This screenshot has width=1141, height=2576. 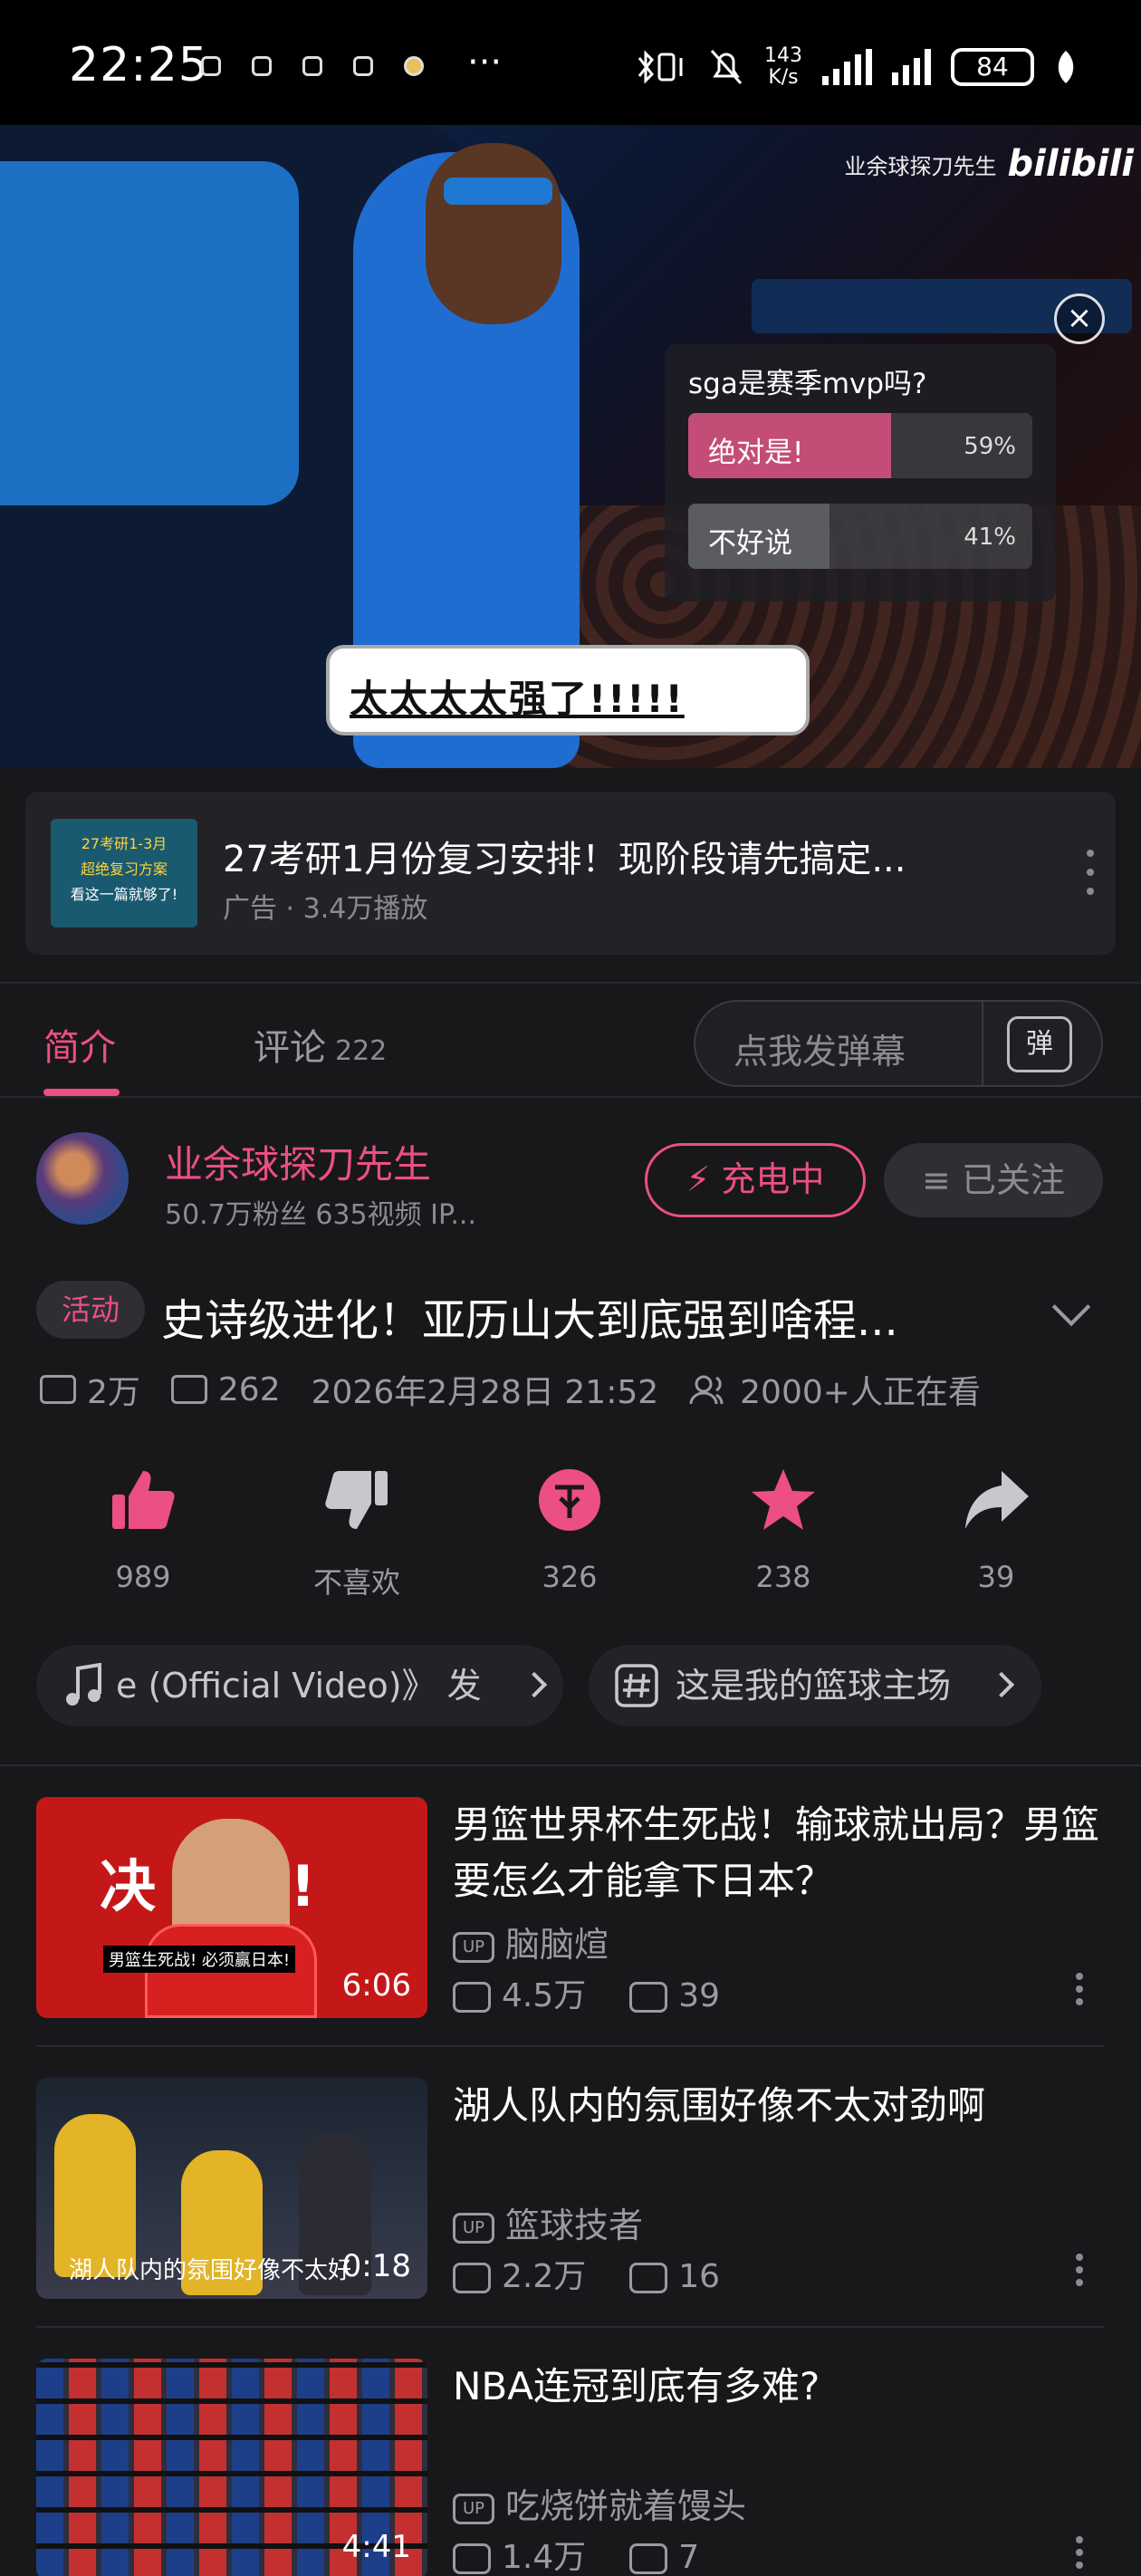 I want to click on danmaku-sticker: 太太太太强了!!!!!, so click(x=568, y=690).